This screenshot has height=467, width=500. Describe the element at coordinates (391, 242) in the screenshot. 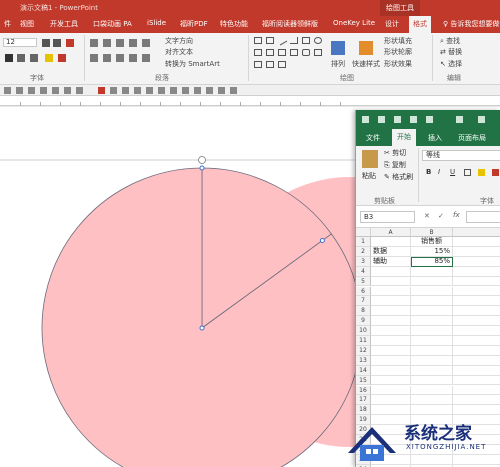

I see `cell-a1` at that location.